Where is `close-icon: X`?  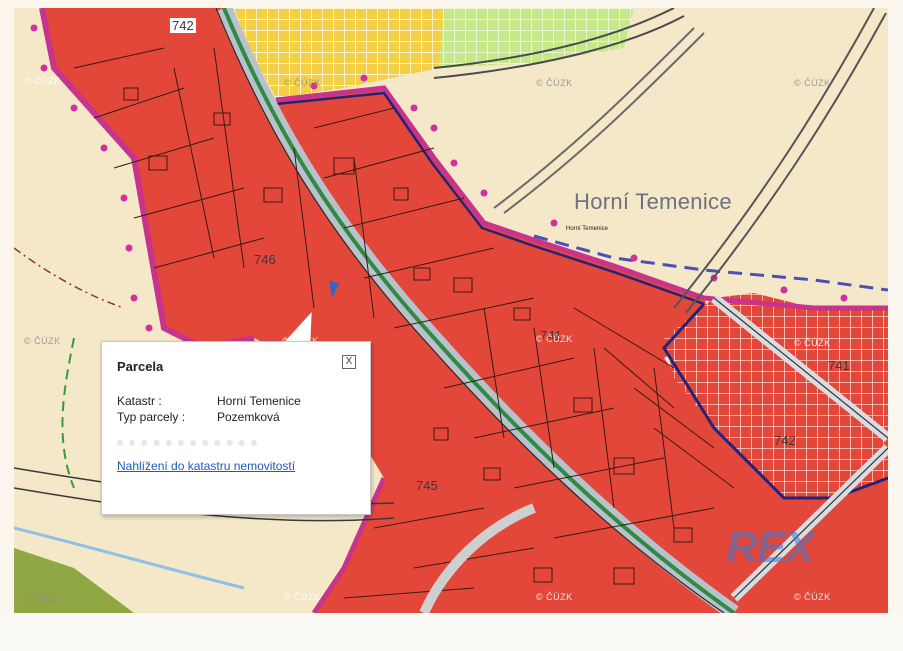 close-icon: X is located at coordinates (349, 362).